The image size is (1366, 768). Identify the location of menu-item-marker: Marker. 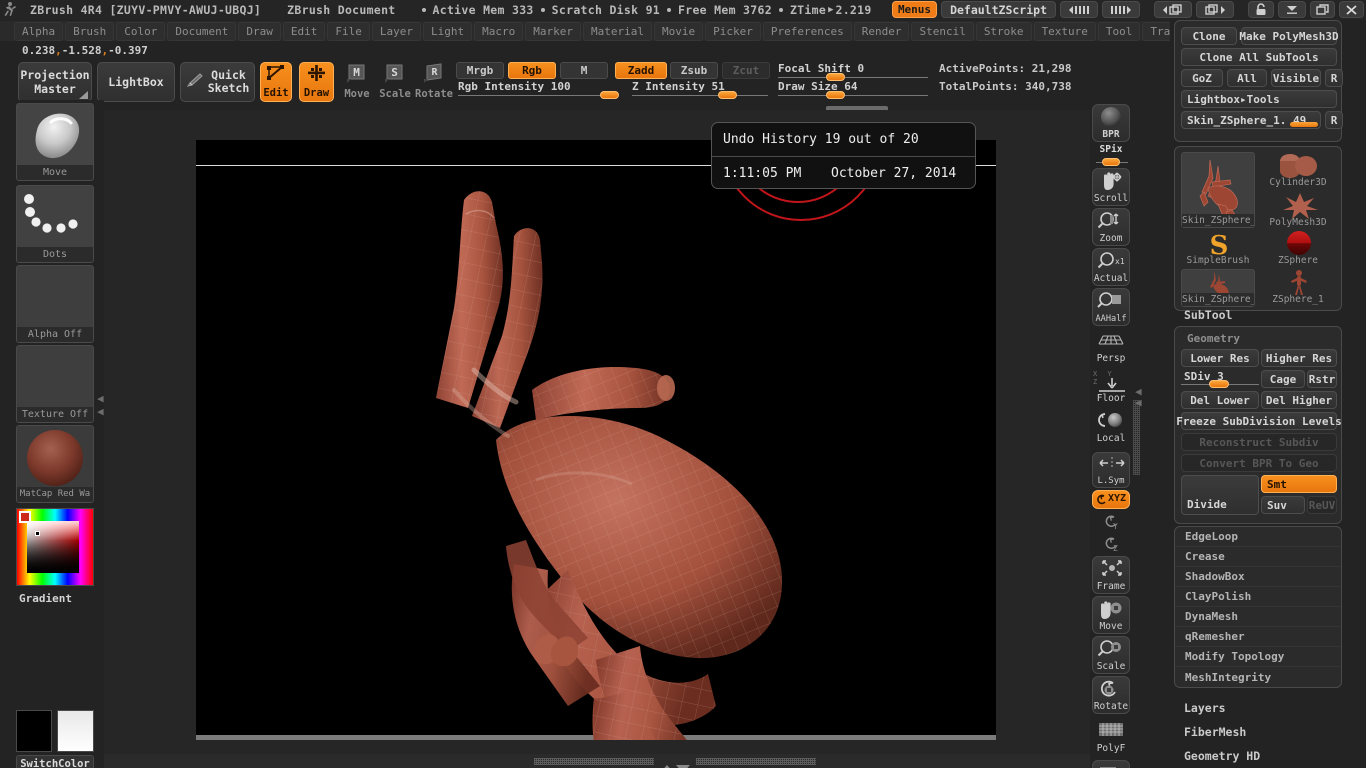
(553, 31).